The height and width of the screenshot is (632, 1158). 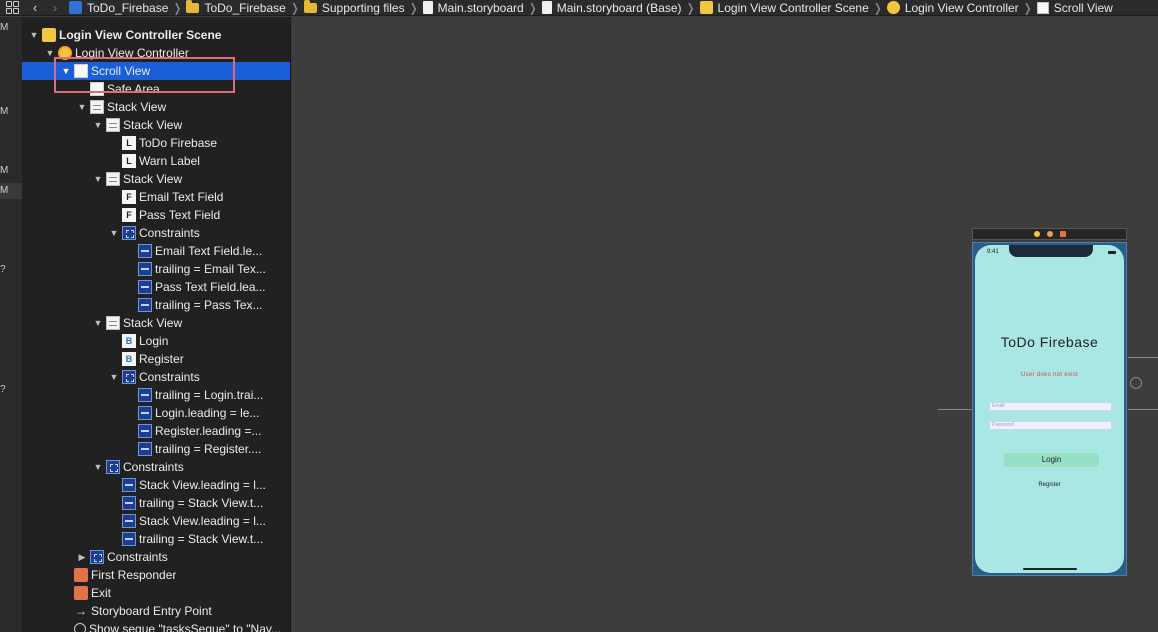 I want to click on outline-row: Exit, so click(x=156, y=593).